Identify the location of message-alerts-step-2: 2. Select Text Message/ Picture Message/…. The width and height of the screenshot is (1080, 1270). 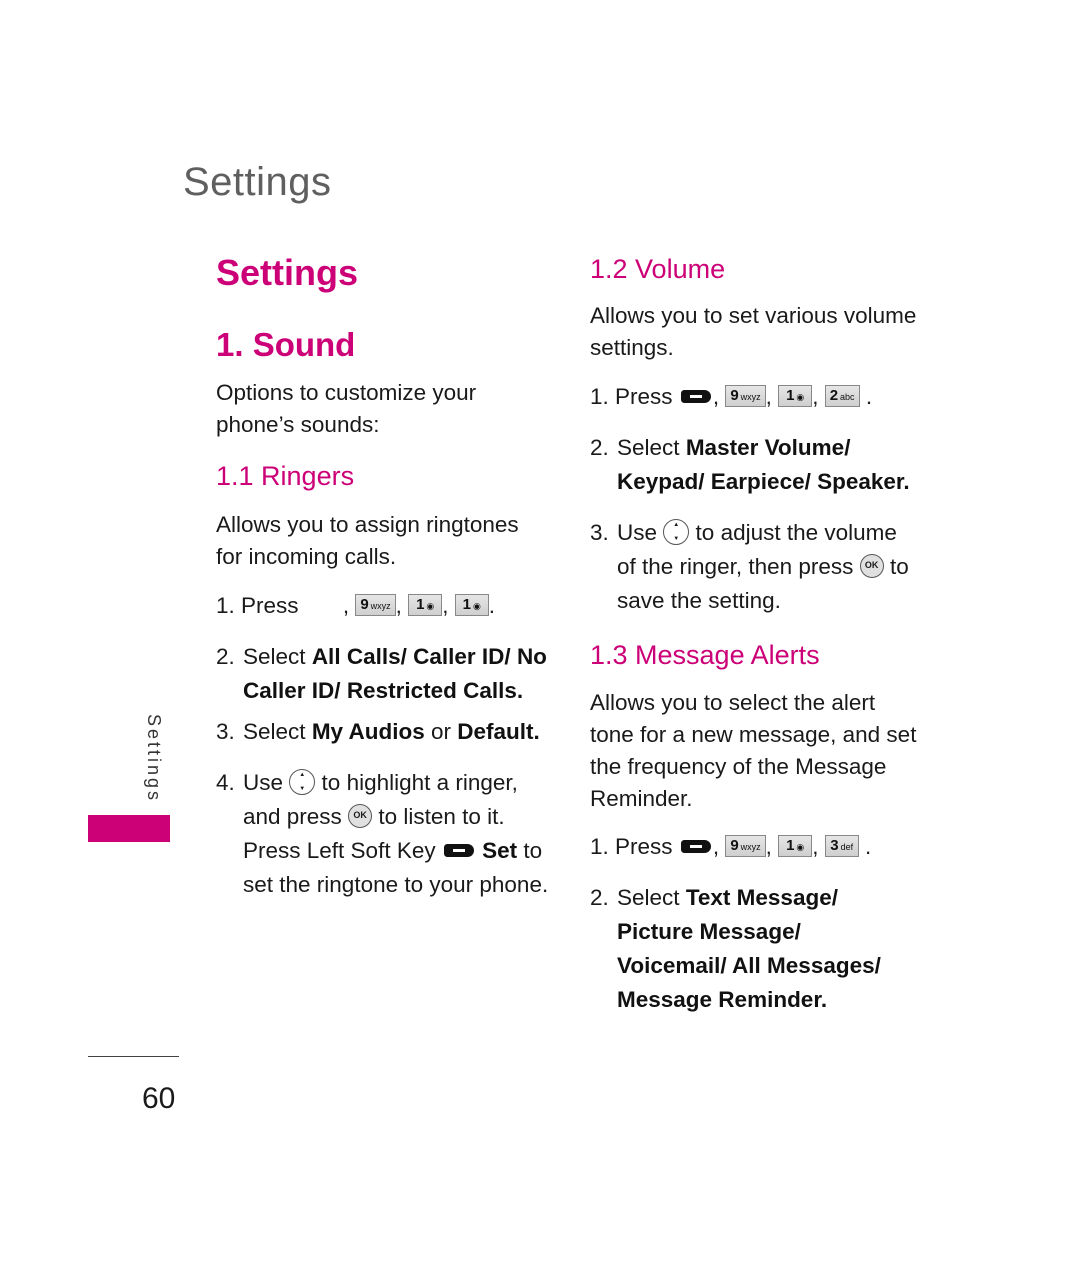
(750, 949).